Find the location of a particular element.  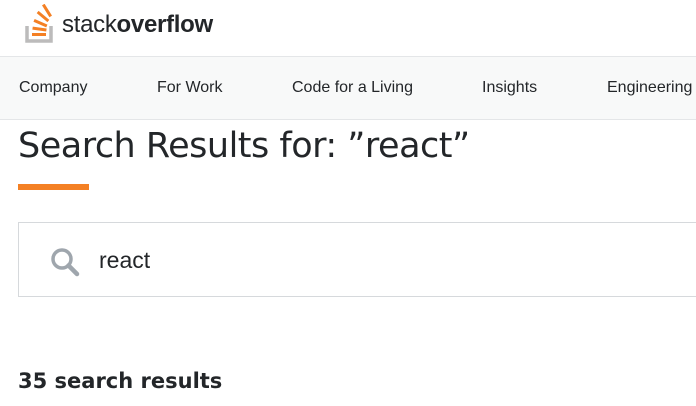

nav-item-company: Company is located at coordinates (53, 88).